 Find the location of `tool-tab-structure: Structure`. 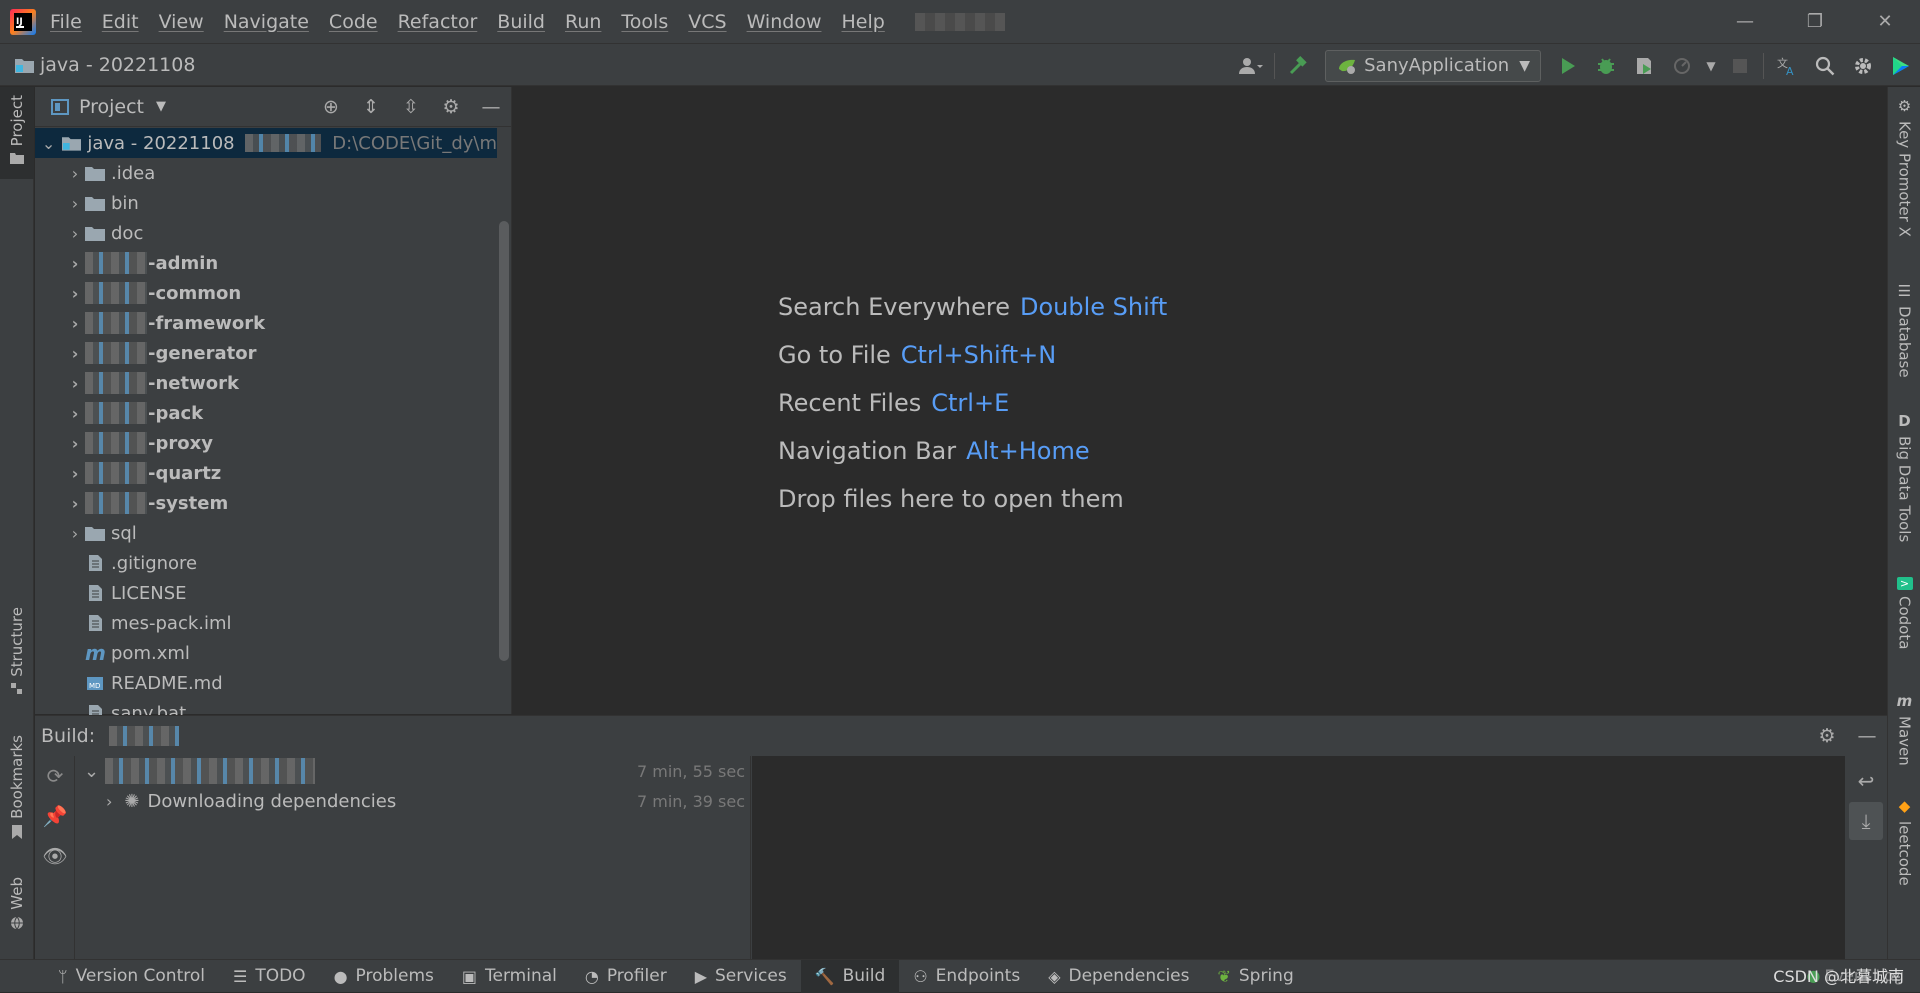

tool-tab-structure: Structure is located at coordinates (17, 657).